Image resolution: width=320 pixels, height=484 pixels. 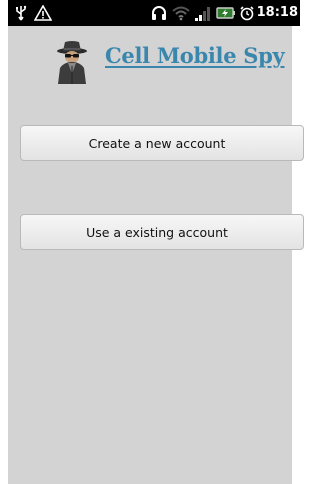 I want to click on app-header: Cell Mobile Spy, so click(x=154, y=57).